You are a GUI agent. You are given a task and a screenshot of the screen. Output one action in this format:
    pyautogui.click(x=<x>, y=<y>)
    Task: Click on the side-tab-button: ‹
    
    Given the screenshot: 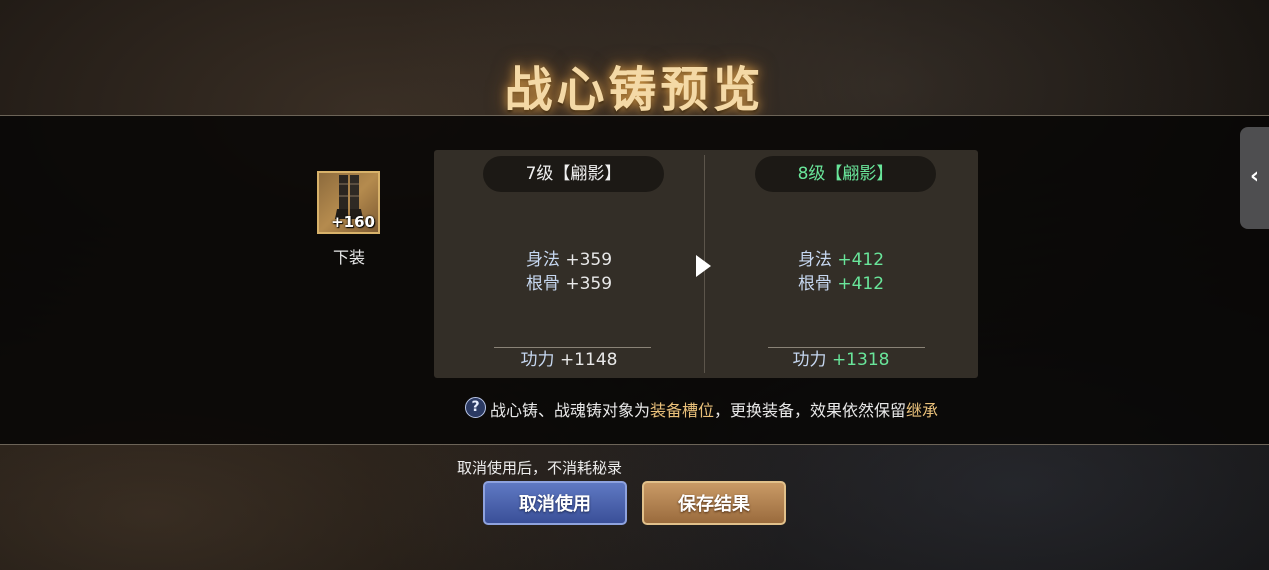 What is the action you would take?
    pyautogui.click(x=1254, y=178)
    